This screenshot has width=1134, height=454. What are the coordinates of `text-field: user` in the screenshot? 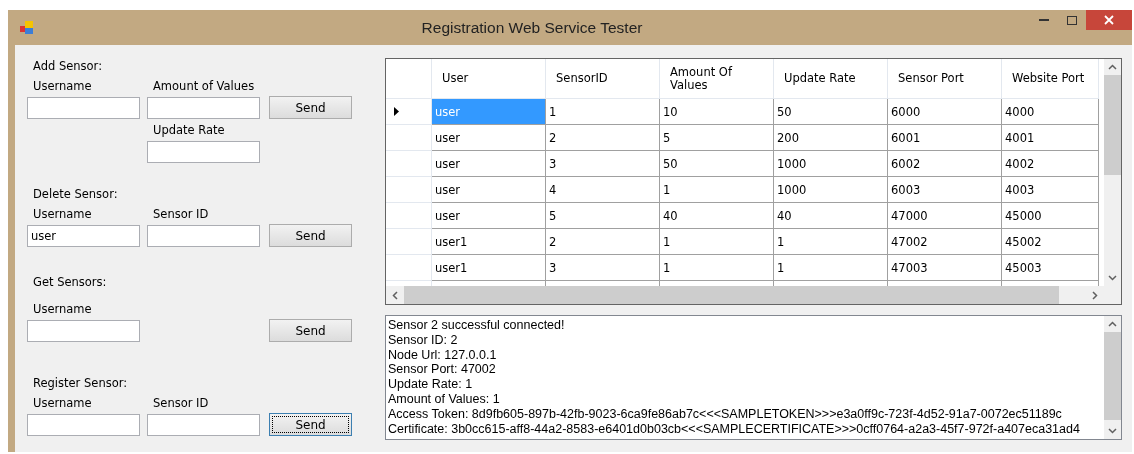 It's located at (83, 236).